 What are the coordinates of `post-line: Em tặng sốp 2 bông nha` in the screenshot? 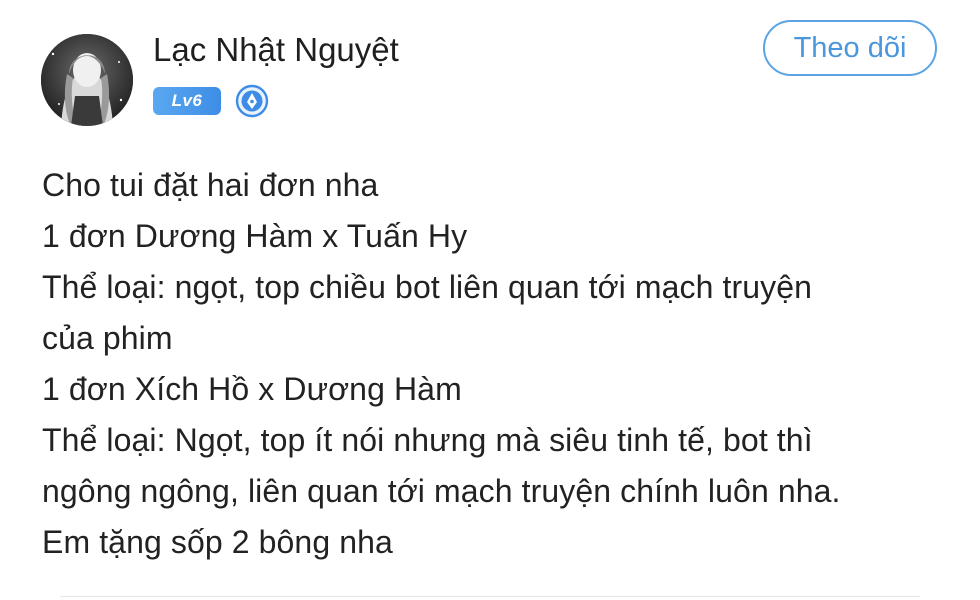 It's located at (217, 542).